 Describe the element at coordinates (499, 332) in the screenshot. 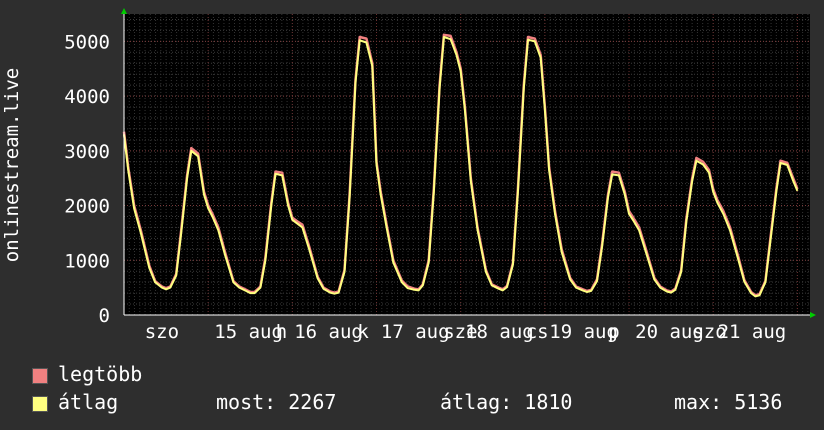

I see `x-tick-label: 18 aug` at that location.